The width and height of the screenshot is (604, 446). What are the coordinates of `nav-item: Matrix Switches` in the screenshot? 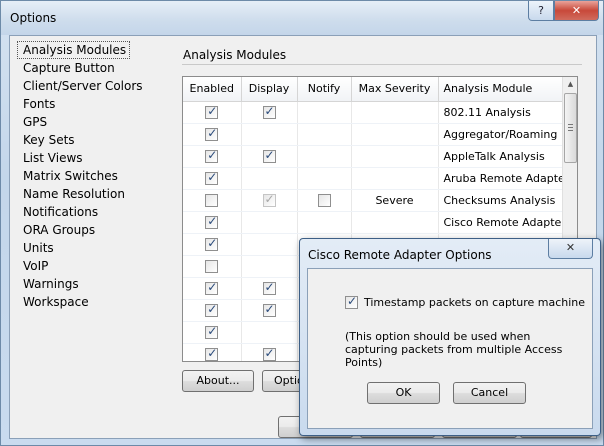 It's located at (92, 176).